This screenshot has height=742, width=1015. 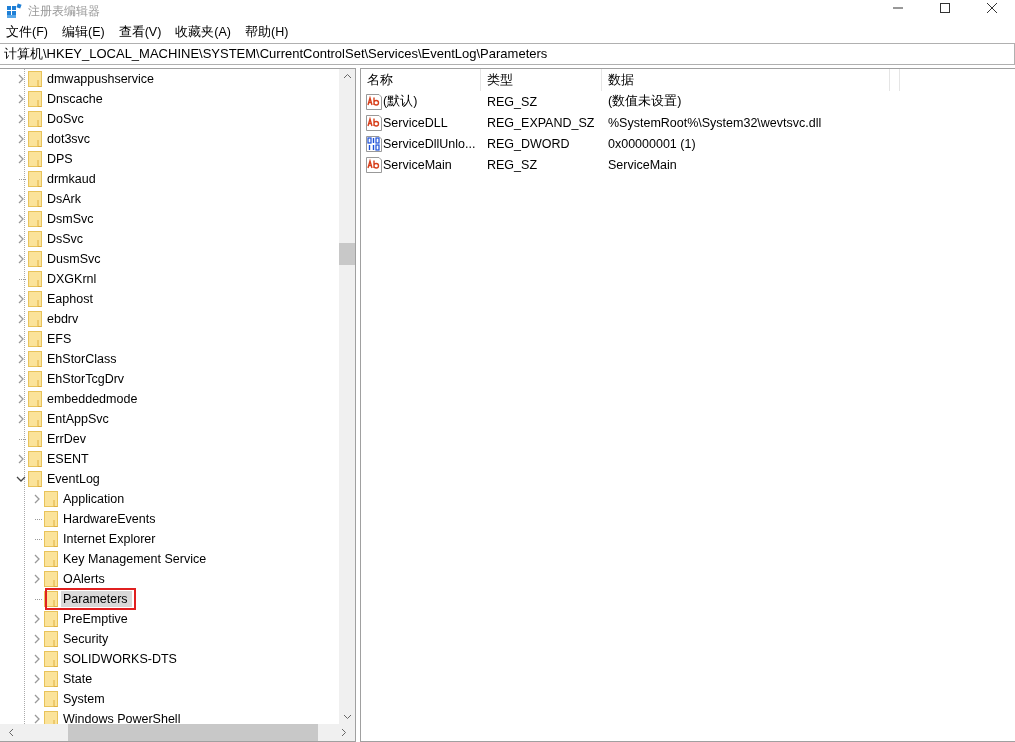 I want to click on tree-item: dmwappushservice, so click(x=101, y=79).